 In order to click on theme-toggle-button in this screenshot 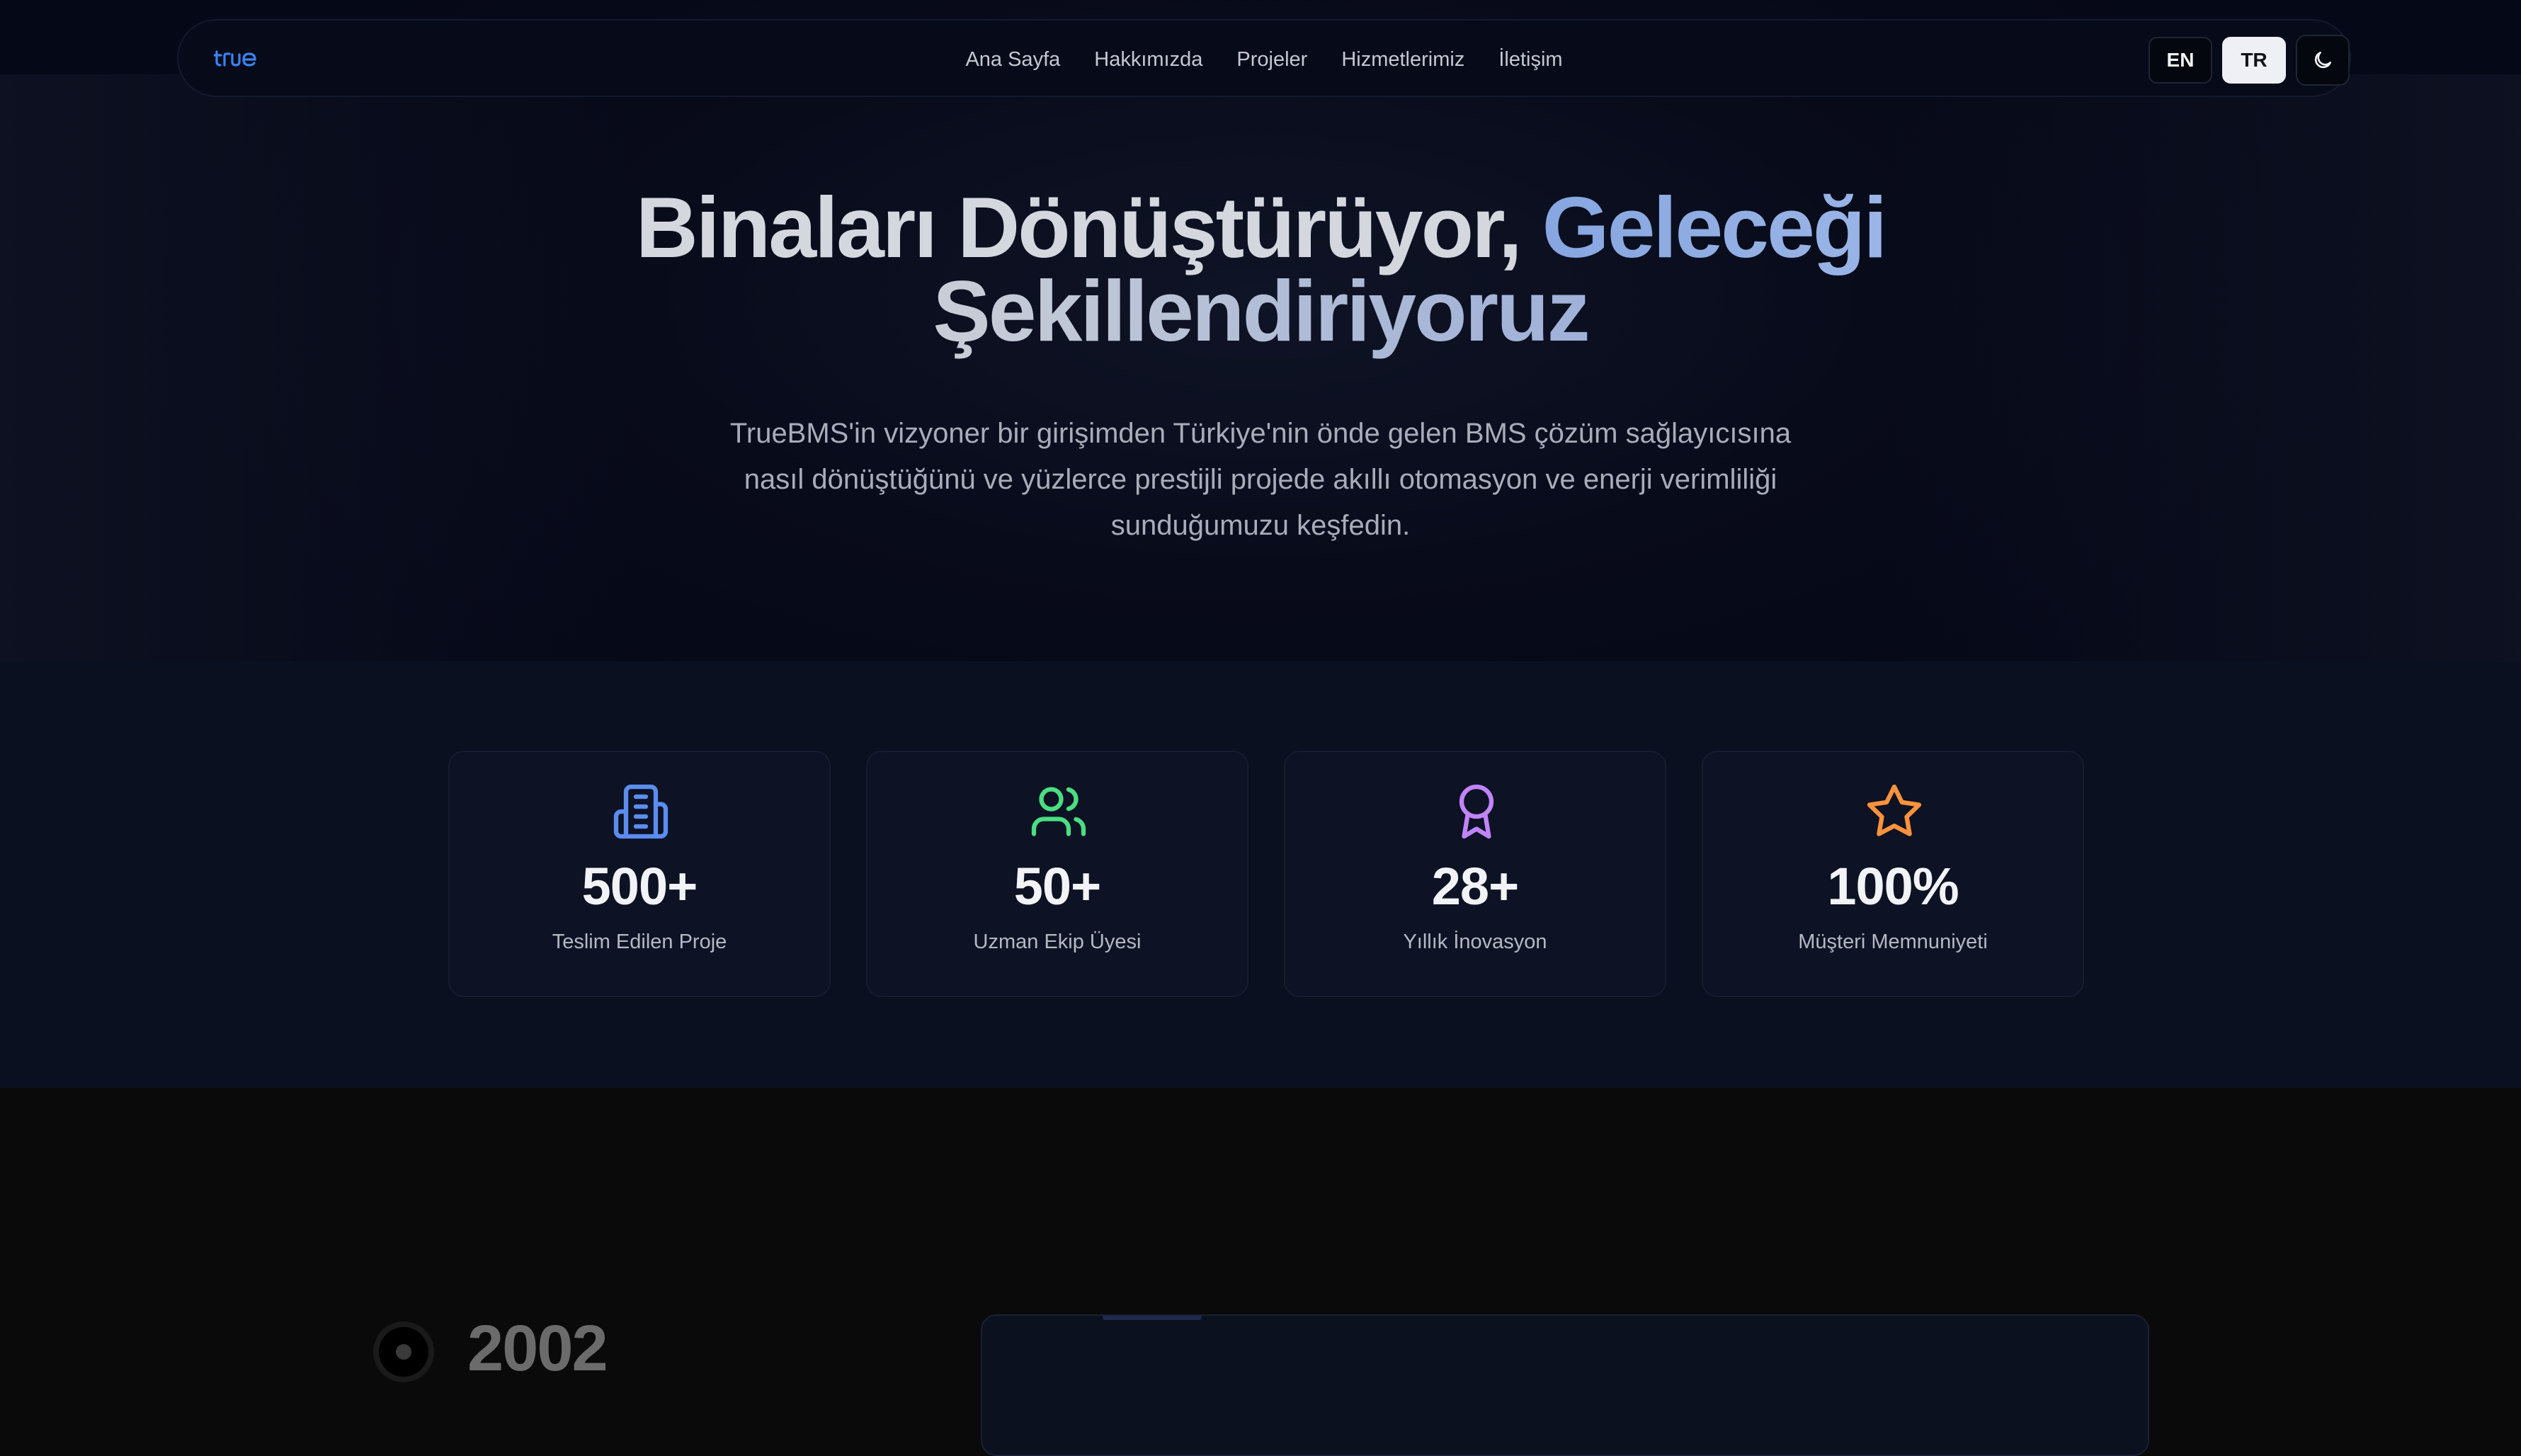, I will do `click(2323, 61)`.